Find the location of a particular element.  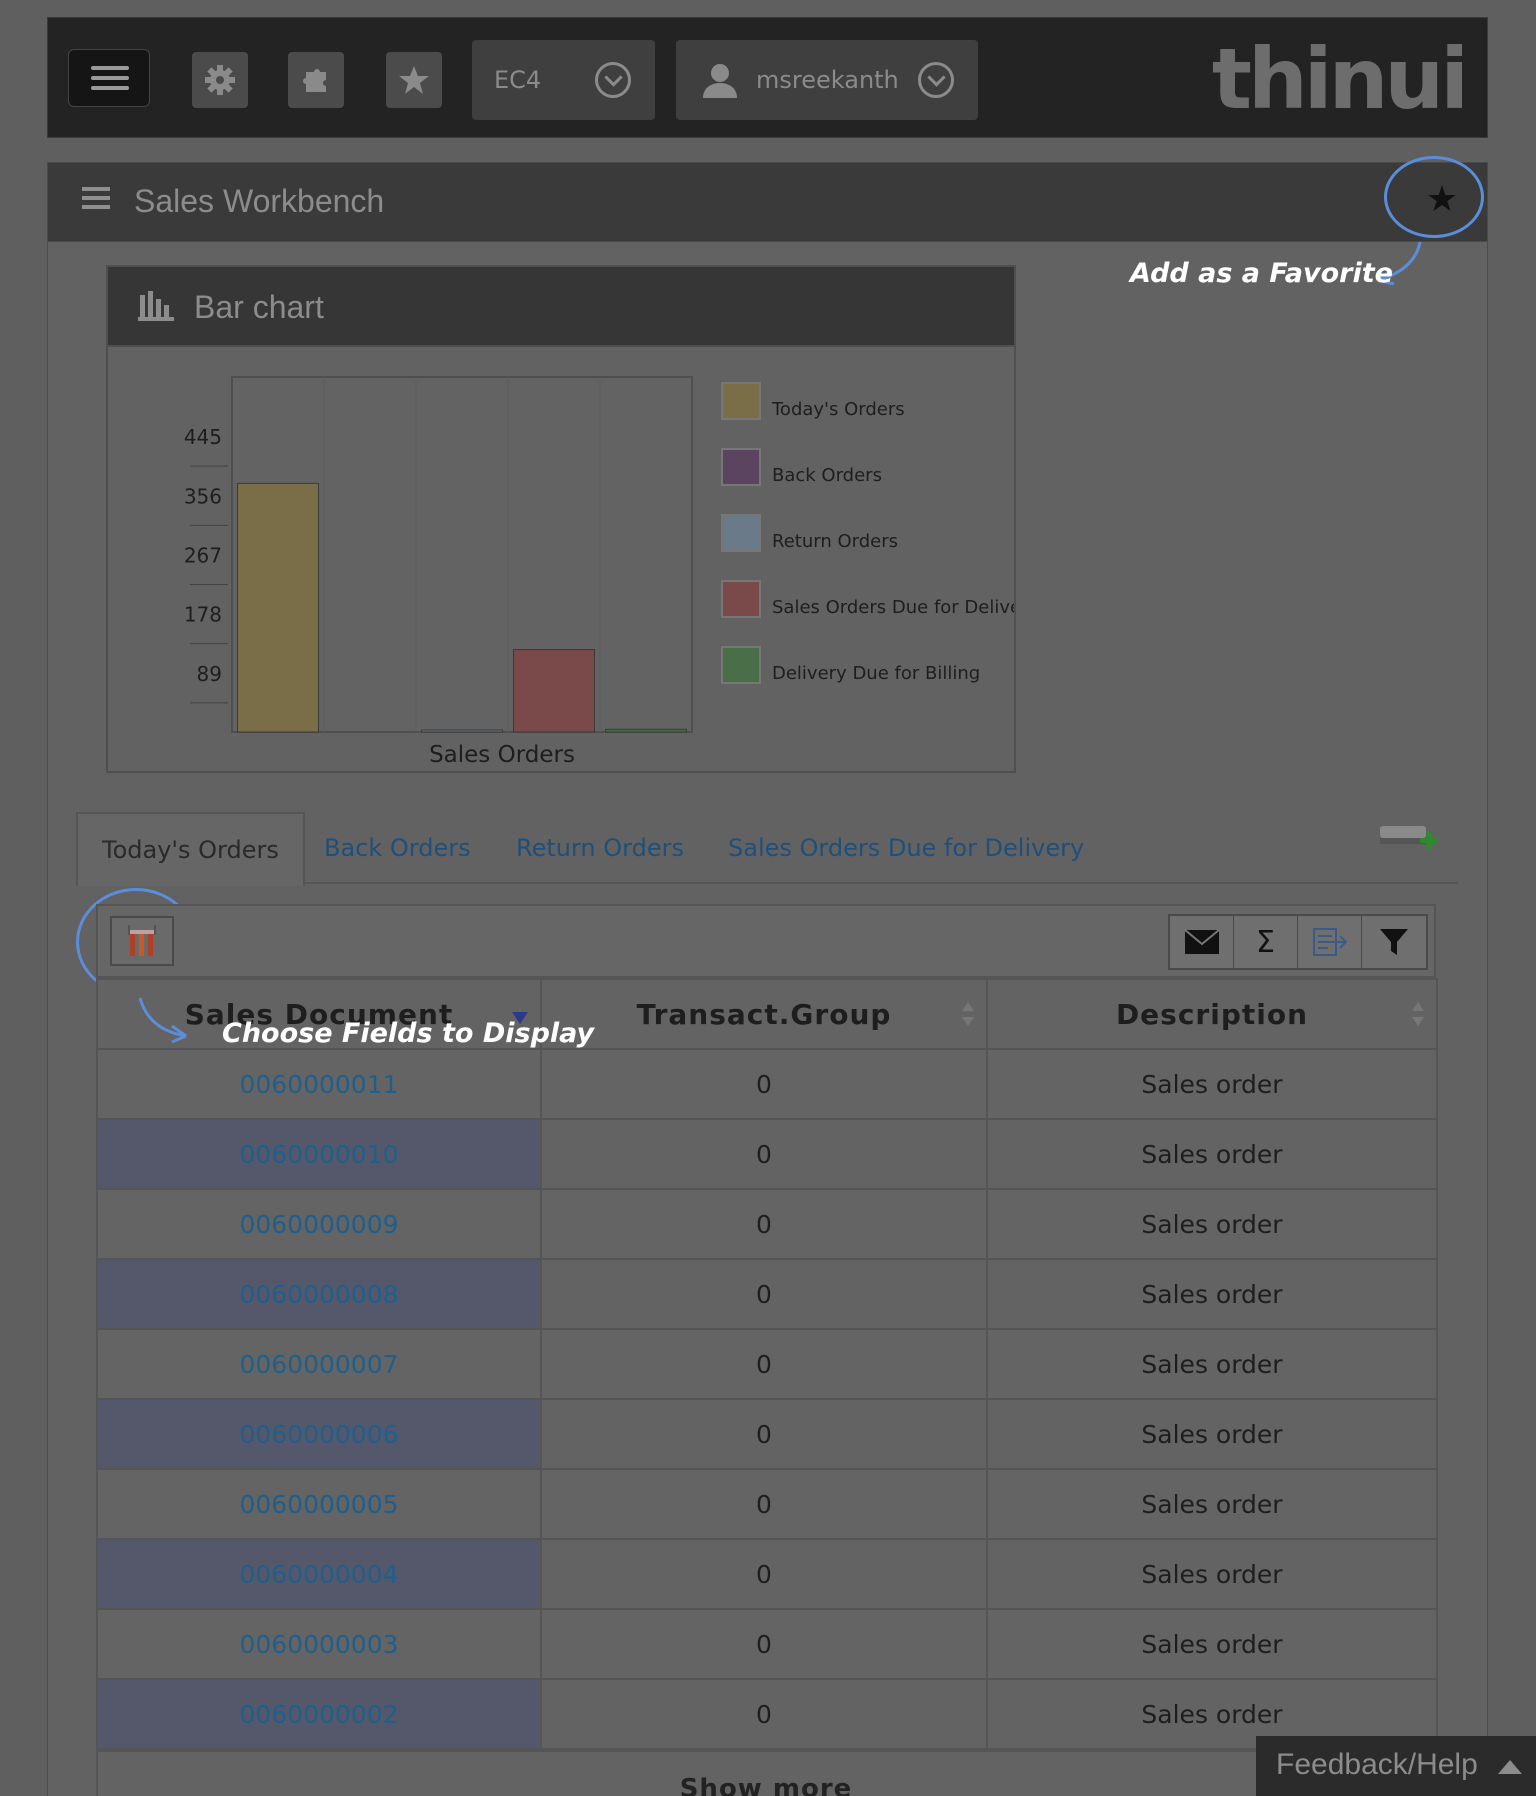

cell-sales-document: 0060000011 is located at coordinates (319, 1084).